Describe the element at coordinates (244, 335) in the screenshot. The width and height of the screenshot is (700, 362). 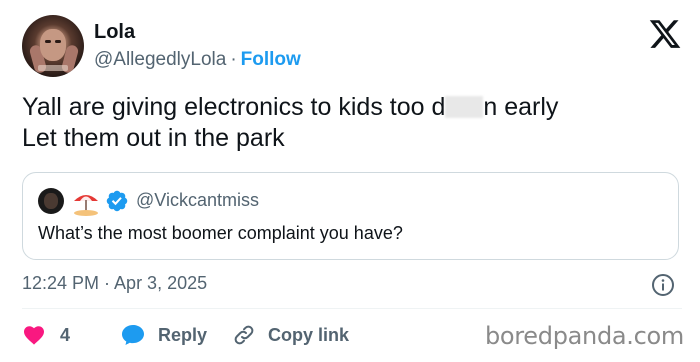
I see `link-icon` at that location.